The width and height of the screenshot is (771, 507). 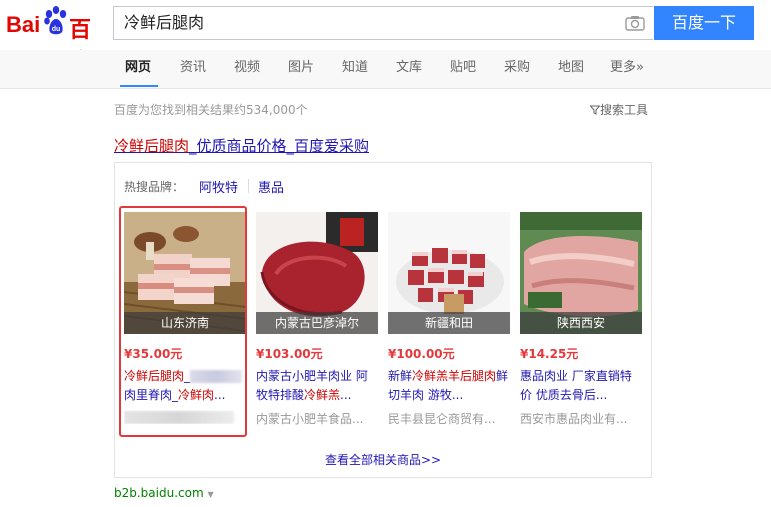 I want to click on location-label: 内蒙古巴彦淖尔, so click(x=317, y=323).